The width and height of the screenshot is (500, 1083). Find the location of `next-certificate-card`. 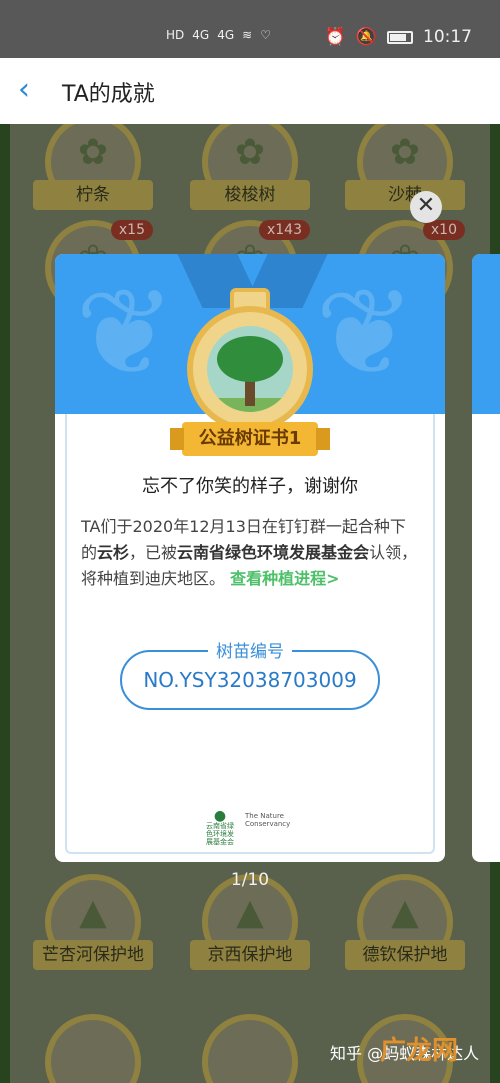

next-certificate-card is located at coordinates (486, 558).